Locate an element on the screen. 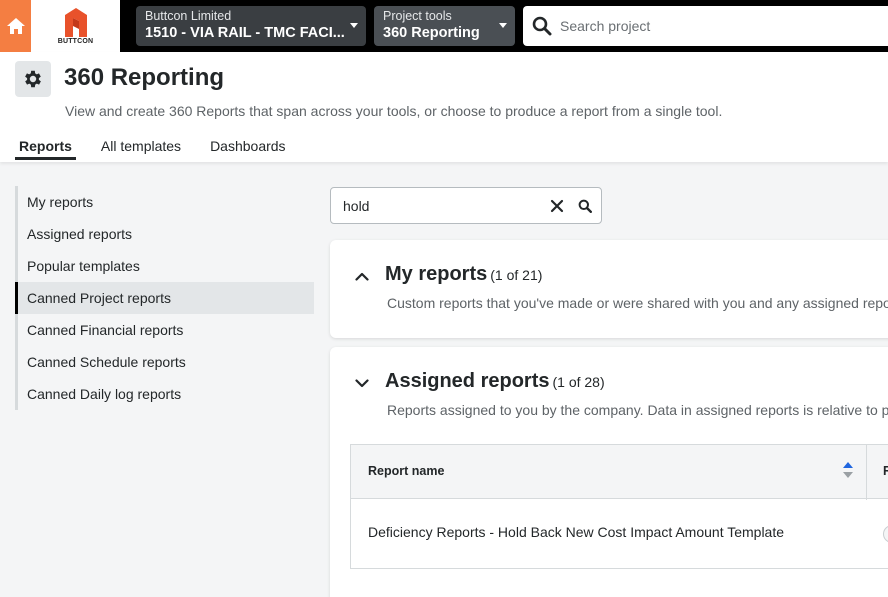  sidebar-item-canned-schedule-reports: Canned Schedule reports is located at coordinates (164, 362).